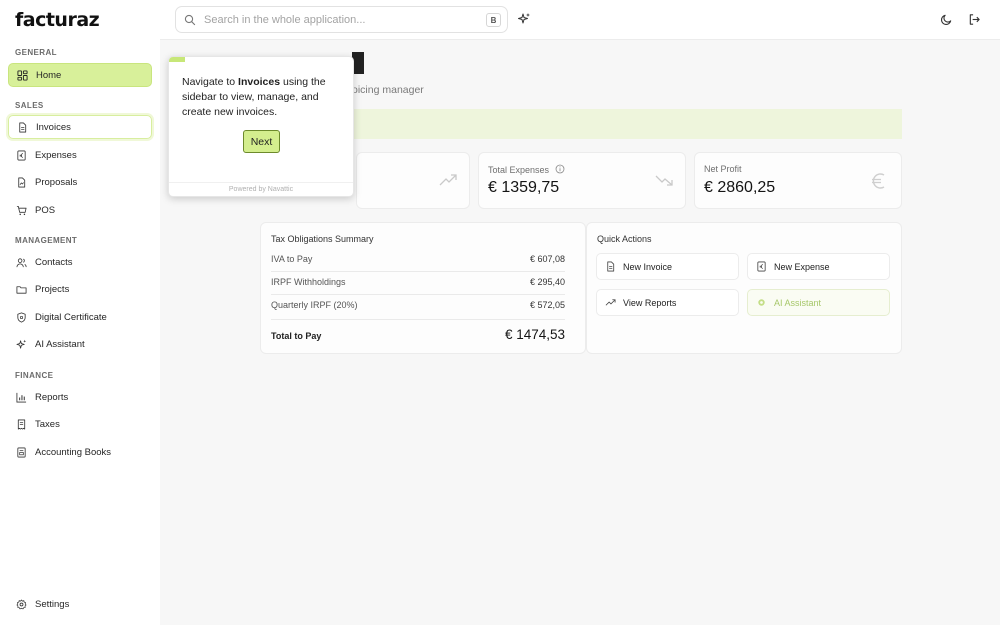  I want to click on search-bar: B, so click(341, 19).